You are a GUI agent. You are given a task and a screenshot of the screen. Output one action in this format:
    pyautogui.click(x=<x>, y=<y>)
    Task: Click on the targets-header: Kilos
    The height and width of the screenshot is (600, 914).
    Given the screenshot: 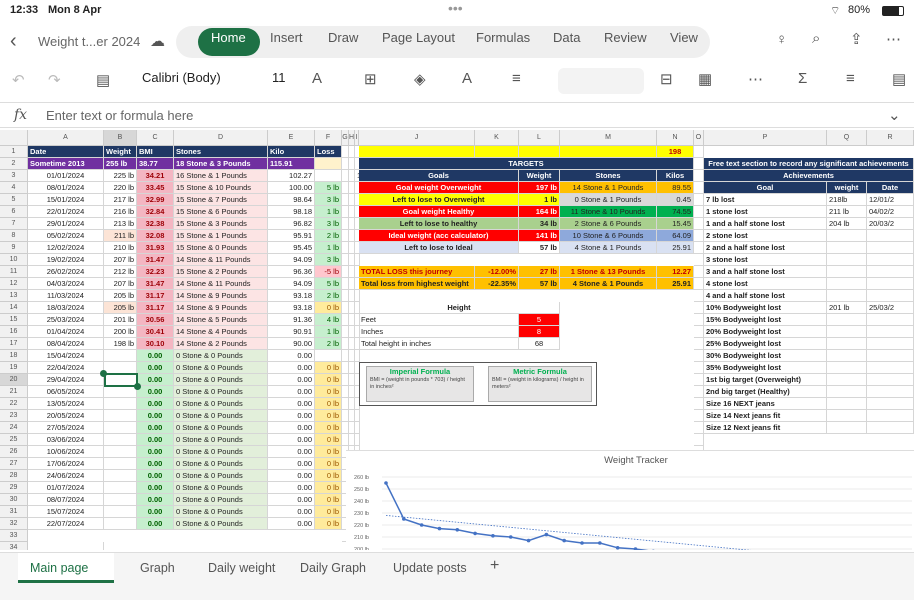 What is the action you would take?
    pyautogui.click(x=675, y=176)
    